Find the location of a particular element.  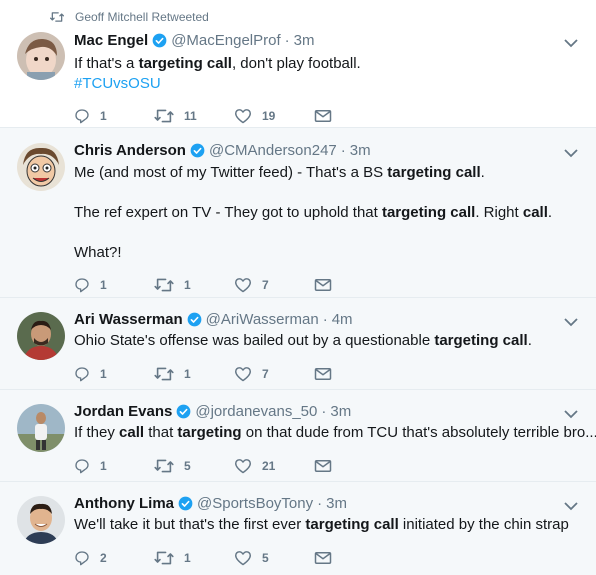

tweet-author-name: Ari Wasserman is located at coordinates (128, 319).